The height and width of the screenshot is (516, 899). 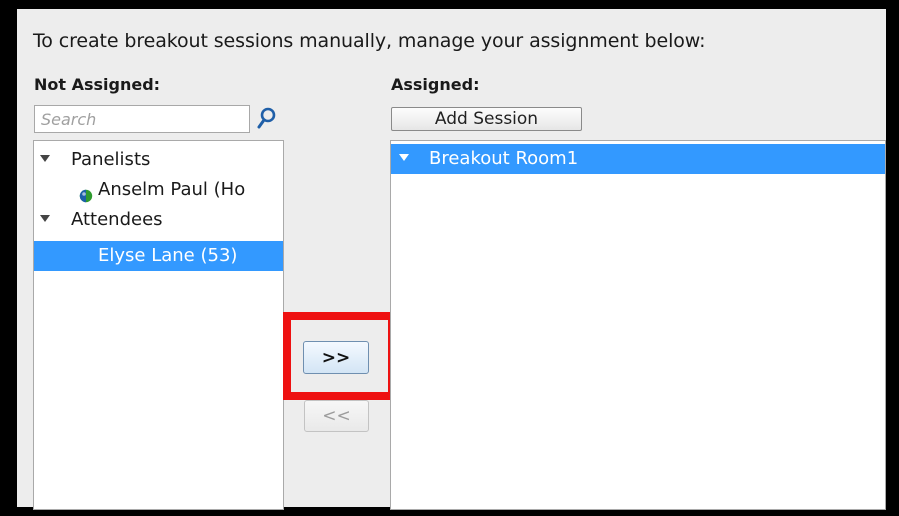 What do you see at coordinates (86, 193) in the screenshot?
I see `presenter-status-icon` at bounding box center [86, 193].